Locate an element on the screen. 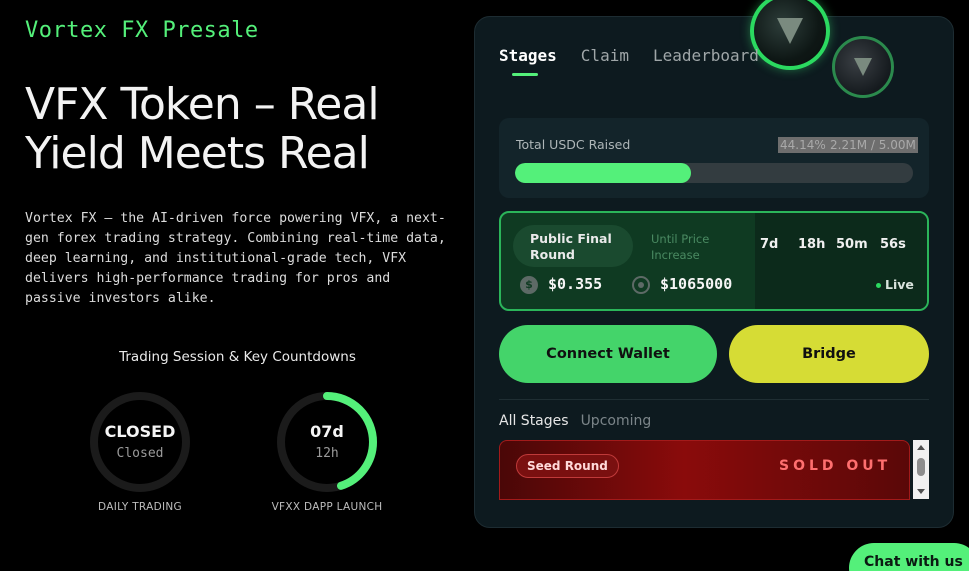  sold-out-label: SOLD OUT is located at coordinates (835, 466).